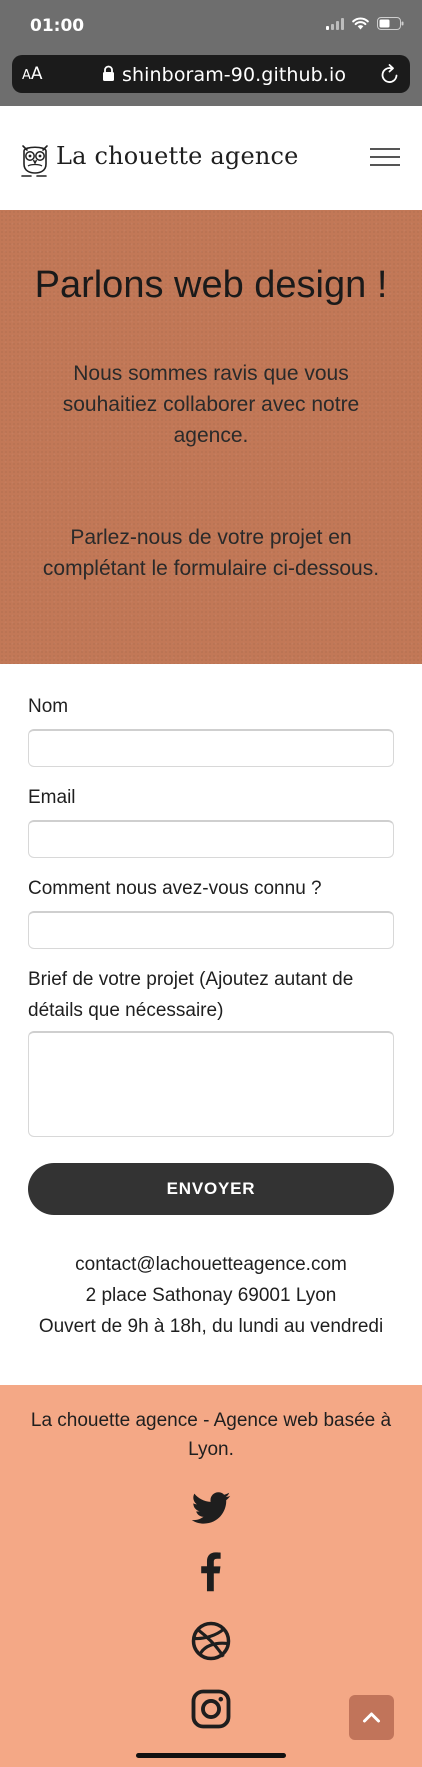  What do you see at coordinates (211, 1189) in the screenshot?
I see `submit-button: ENVOYER` at bounding box center [211, 1189].